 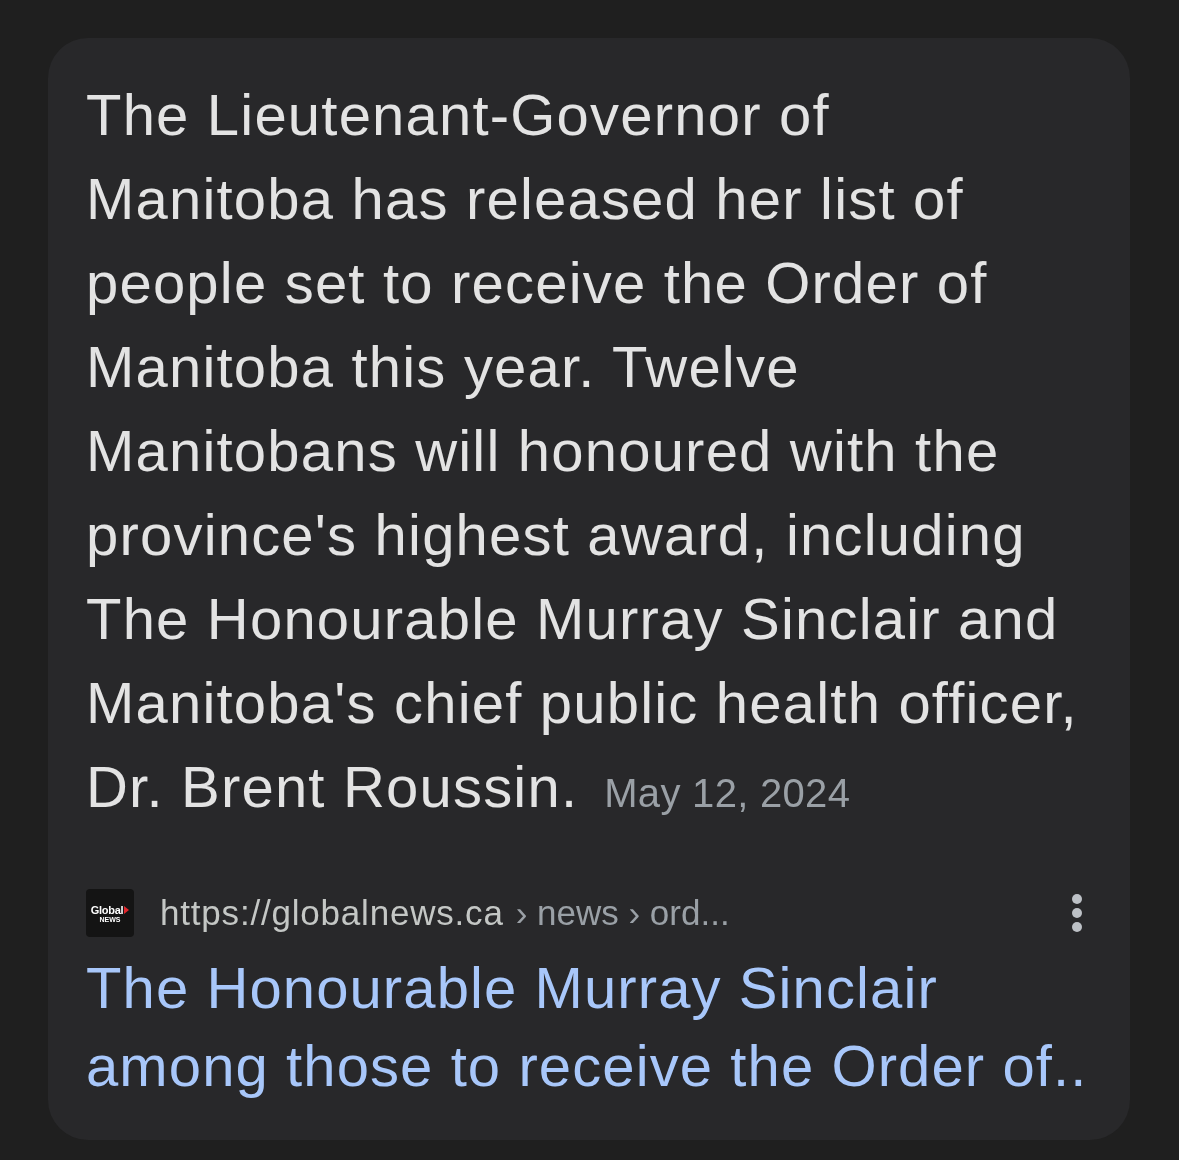 I want to click on result-title-link: The Honourable Murray Sinclair among those to receive the Order of.., so click(x=598, y=1027).